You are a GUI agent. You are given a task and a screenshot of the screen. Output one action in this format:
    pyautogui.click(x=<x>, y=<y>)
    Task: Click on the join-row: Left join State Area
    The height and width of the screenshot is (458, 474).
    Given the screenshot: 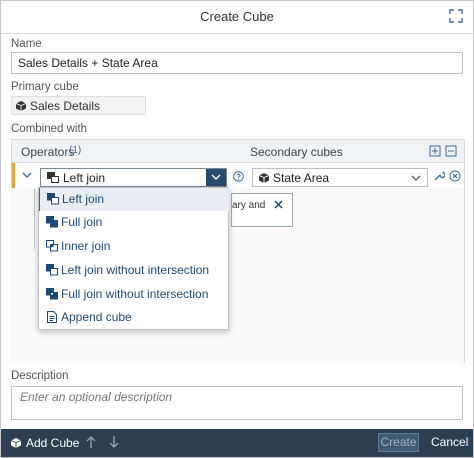 What is the action you would take?
    pyautogui.click(x=238, y=176)
    